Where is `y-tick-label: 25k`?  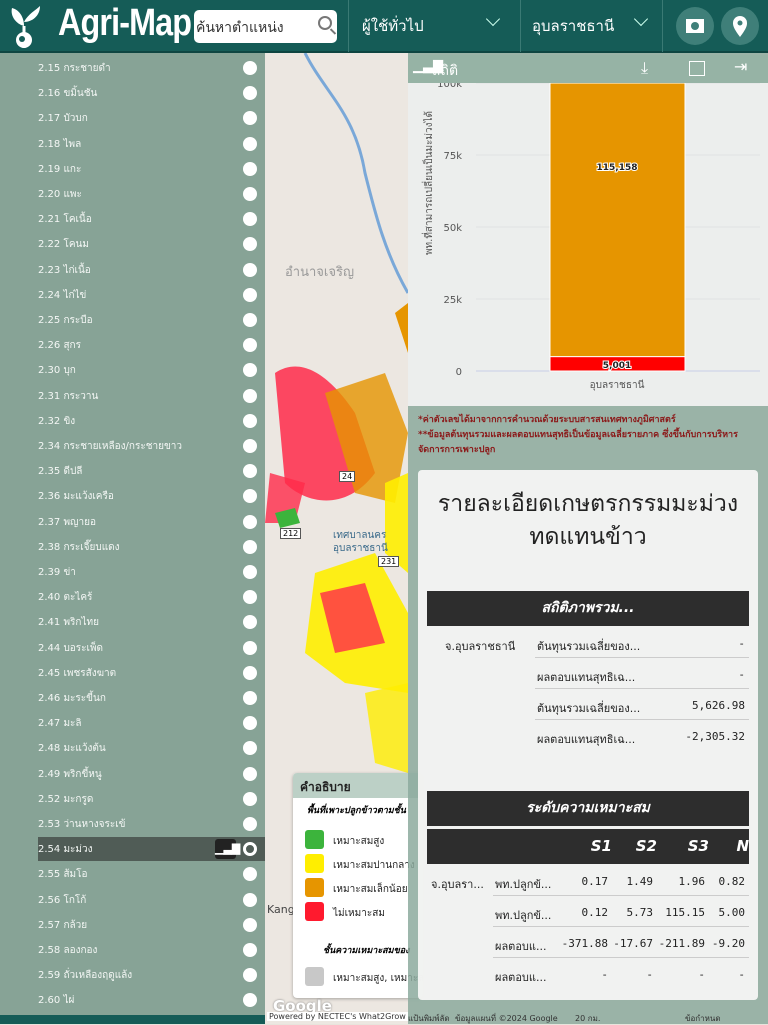 y-tick-label: 25k is located at coordinates (452, 300).